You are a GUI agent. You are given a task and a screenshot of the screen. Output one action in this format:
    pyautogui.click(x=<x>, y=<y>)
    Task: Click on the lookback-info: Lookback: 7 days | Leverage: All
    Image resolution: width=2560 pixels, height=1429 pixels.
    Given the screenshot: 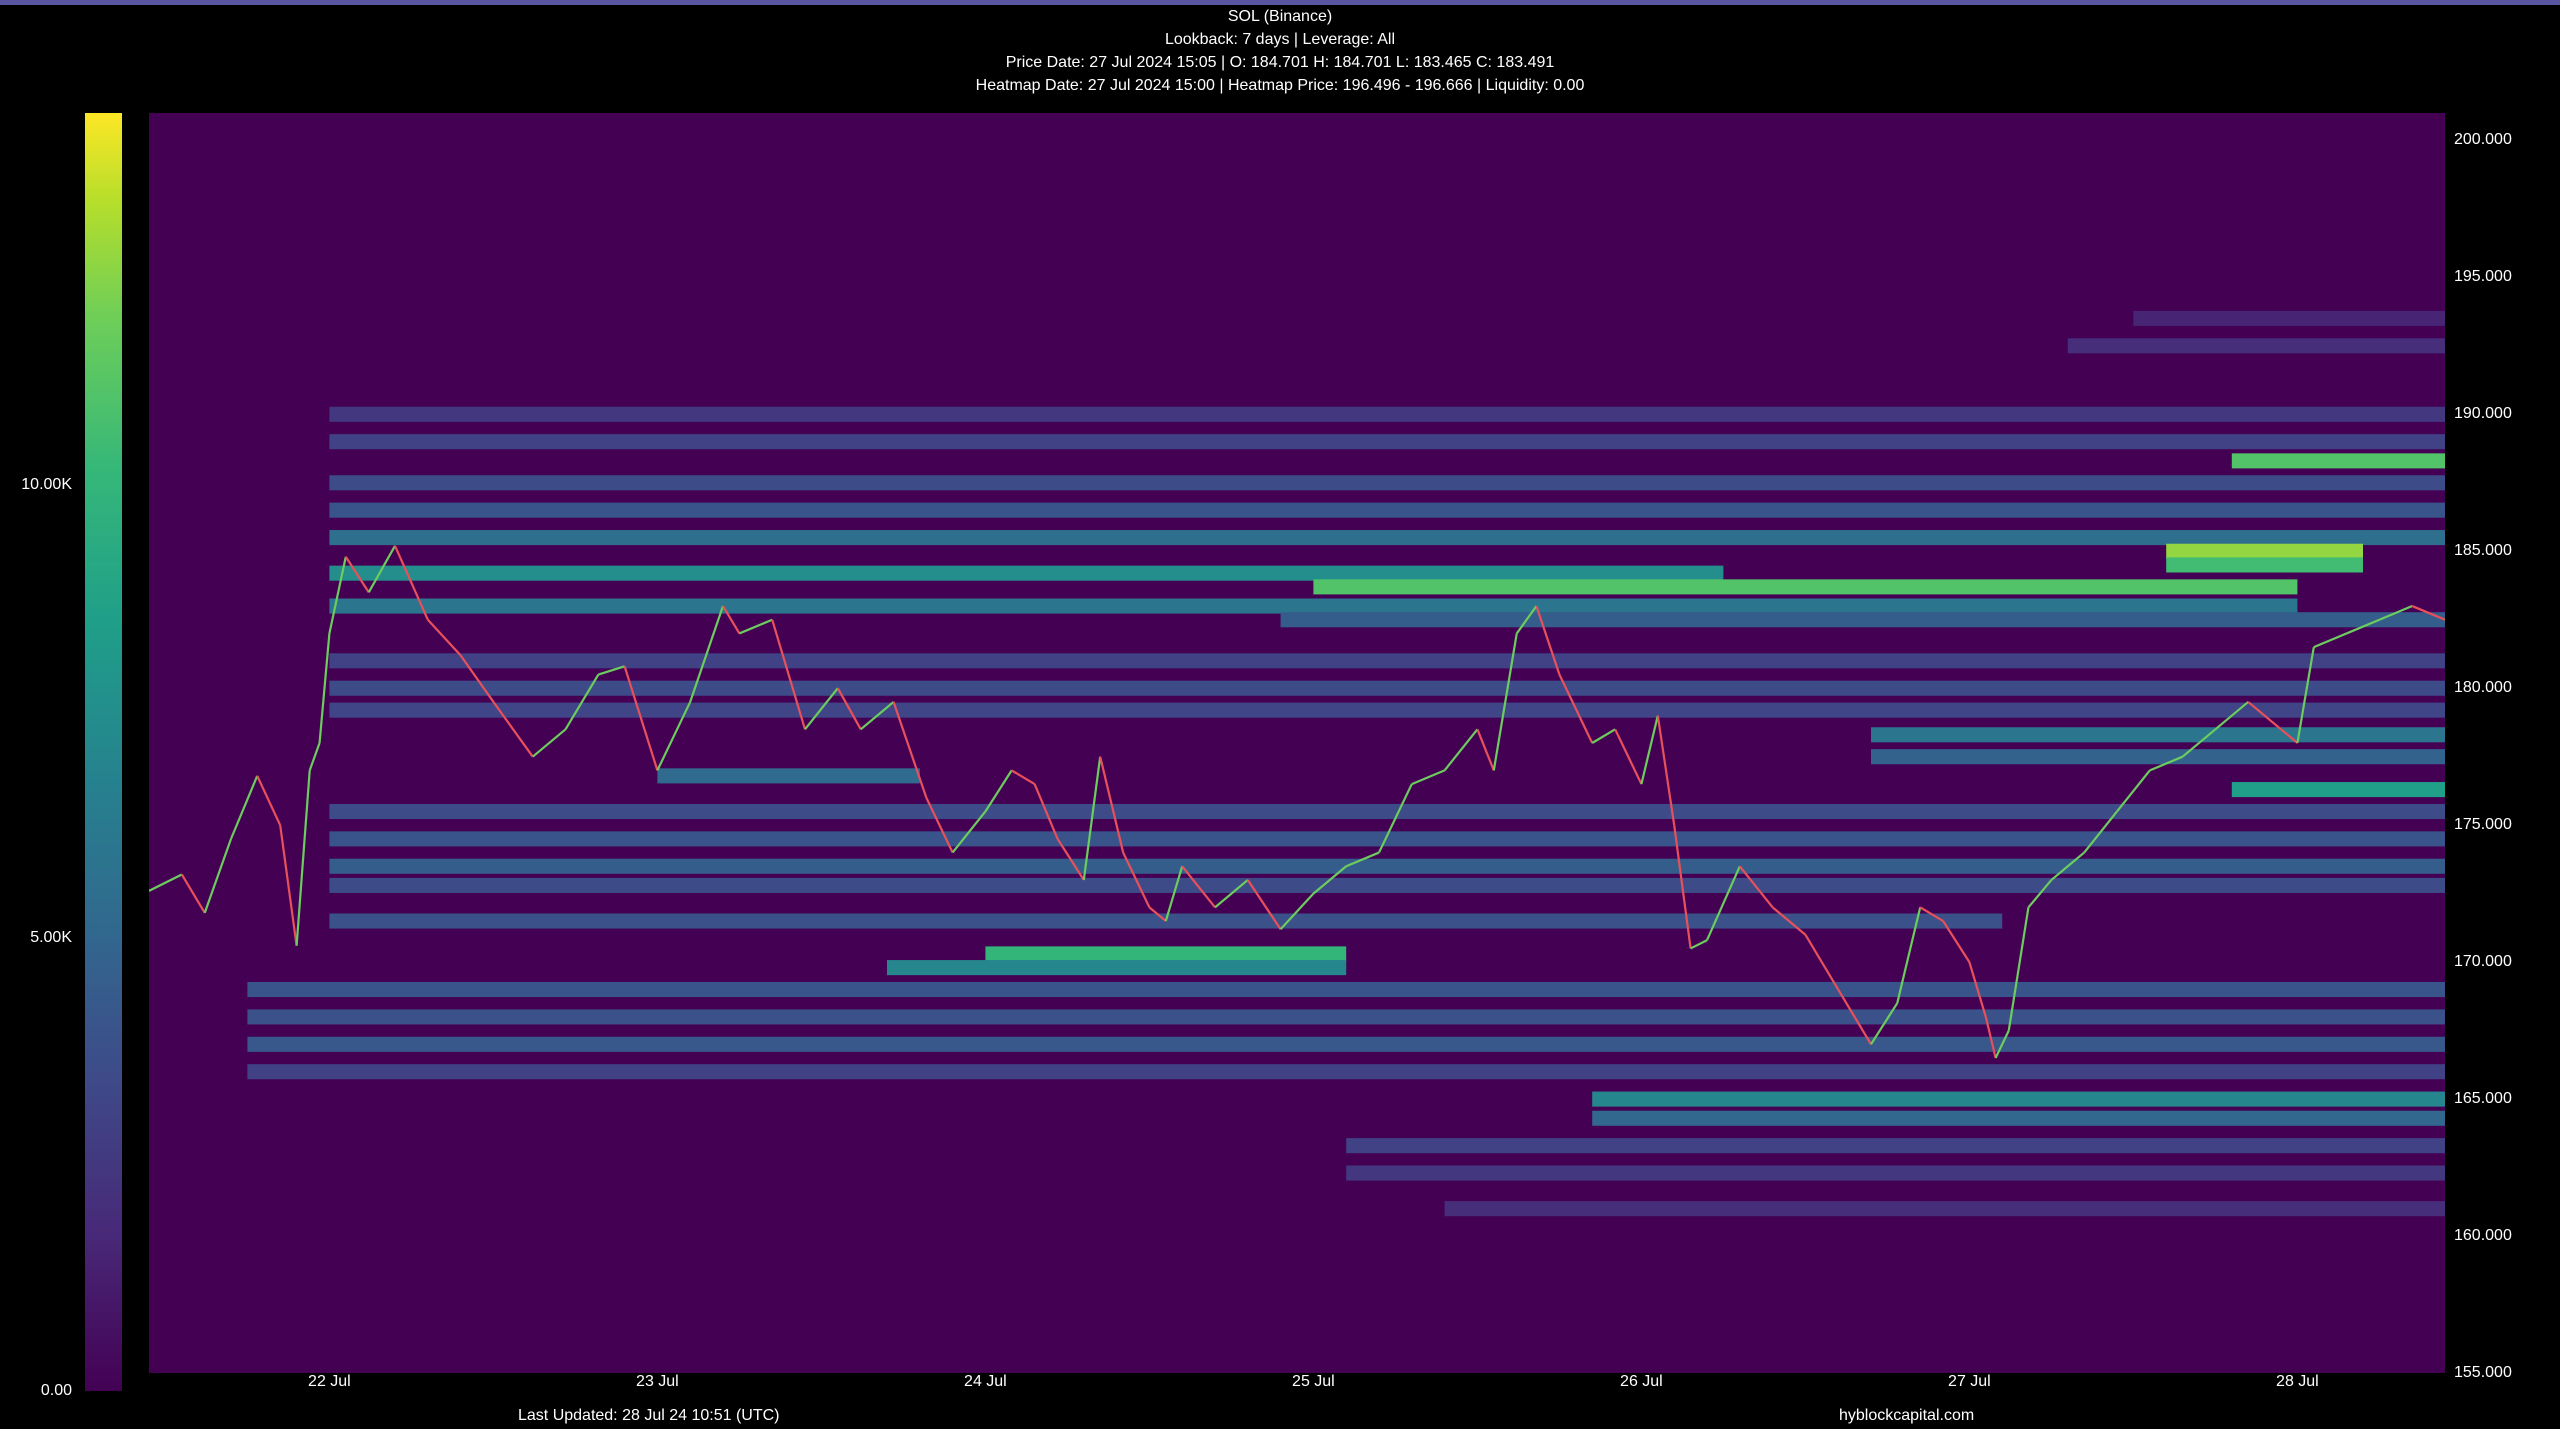 What is the action you would take?
    pyautogui.click(x=1280, y=39)
    